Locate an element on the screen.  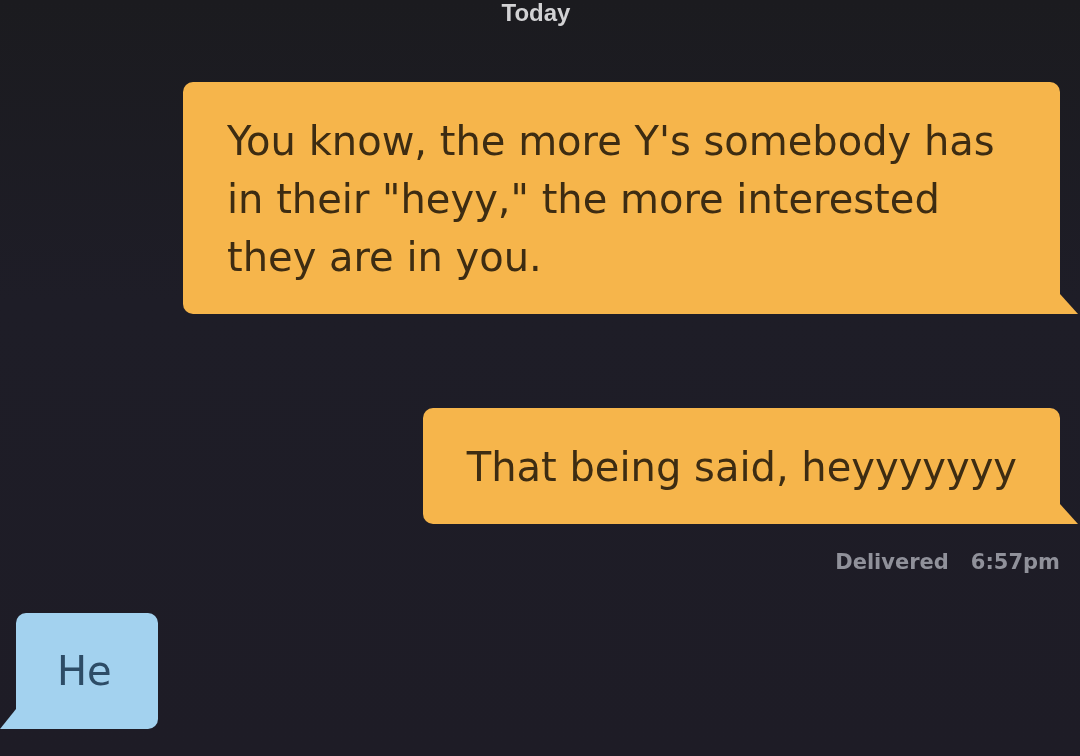
message-bubble: That being said, heyyyyyyy is located at coordinates (750, 466).